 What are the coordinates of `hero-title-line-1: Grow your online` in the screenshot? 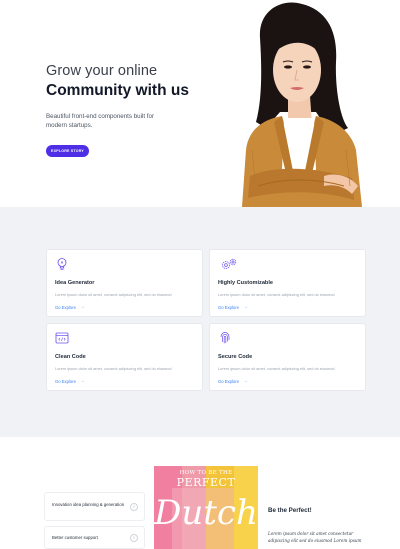 It's located at (102, 71).